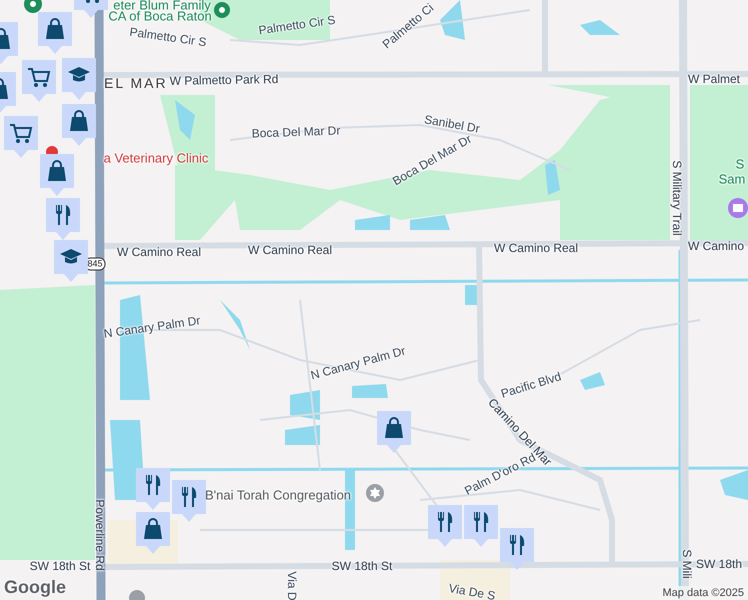 Image resolution: width=748 pixels, height=600 pixels. Describe the element at coordinates (224, 80) in the screenshot. I see `street-label: W Palmetto Park Rd` at that location.